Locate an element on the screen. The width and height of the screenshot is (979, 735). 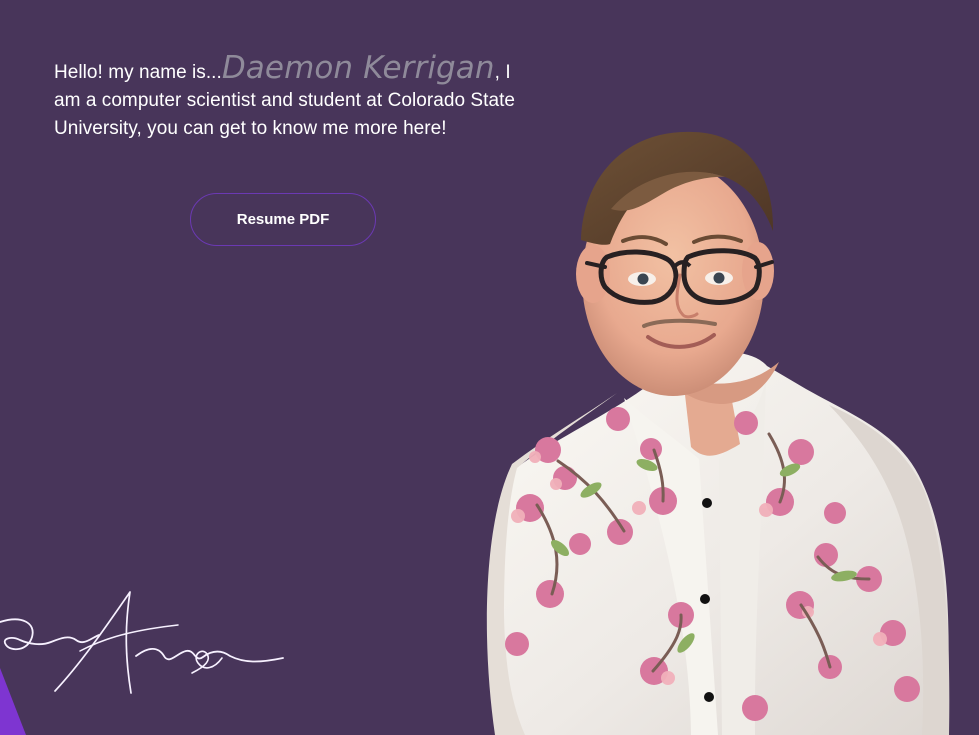
resume-pdf-button: Resume PDF is located at coordinates (283, 219).